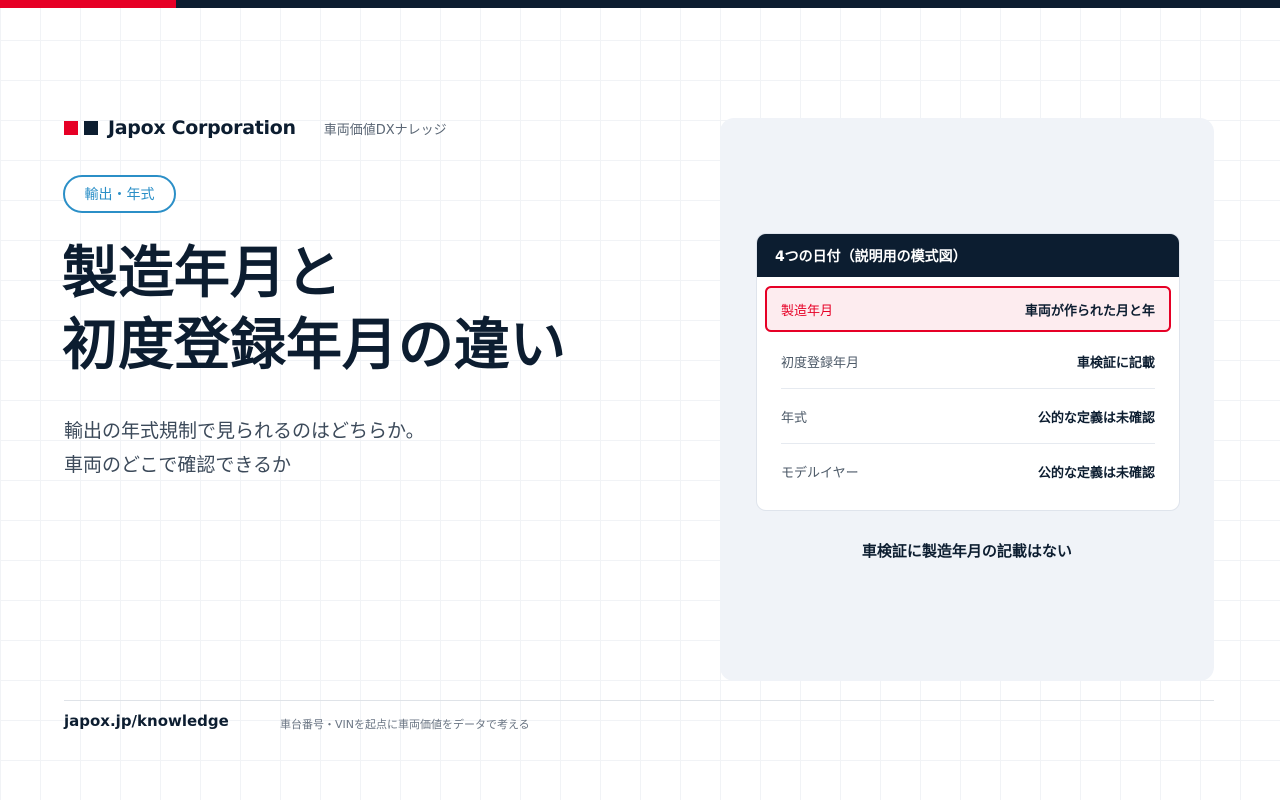 This screenshot has width=1280, height=800. Describe the element at coordinates (968, 309) in the screenshot. I see `date-row-manufacture: 製造年月 車両が作られた月と年` at that location.